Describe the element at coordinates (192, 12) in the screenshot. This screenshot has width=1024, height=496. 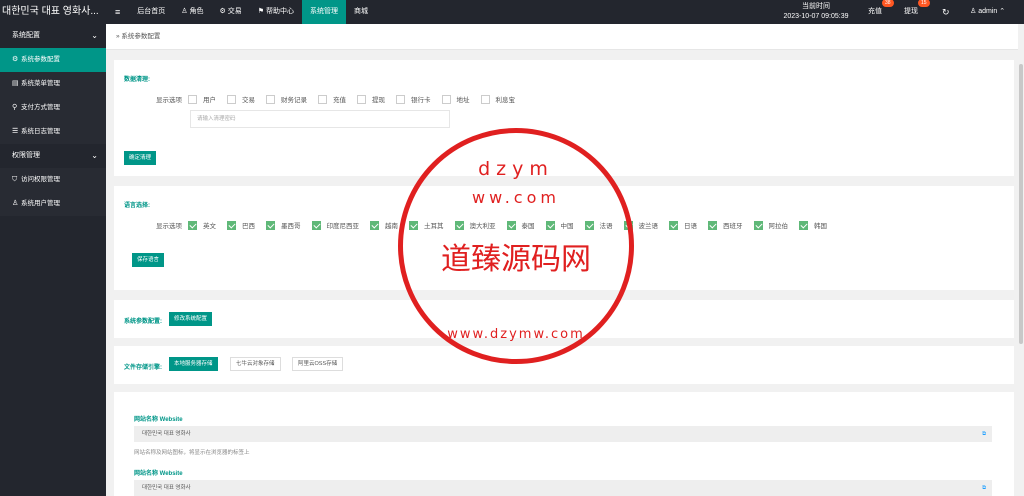
I see `nav-roles: ♙ 角色` at that location.